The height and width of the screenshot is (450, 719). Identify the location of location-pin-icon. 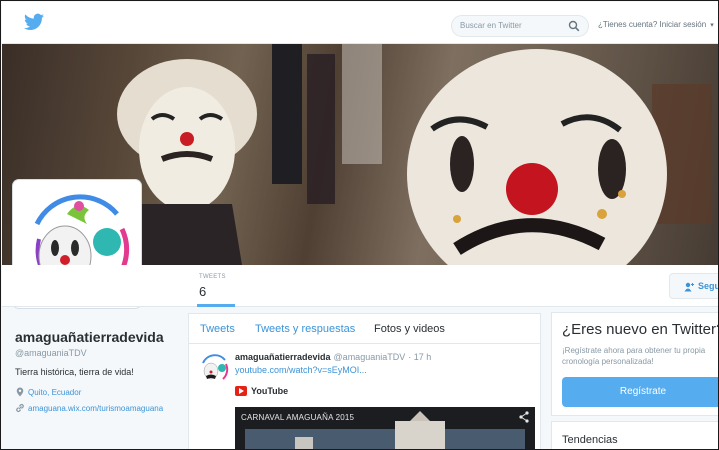
(20, 392).